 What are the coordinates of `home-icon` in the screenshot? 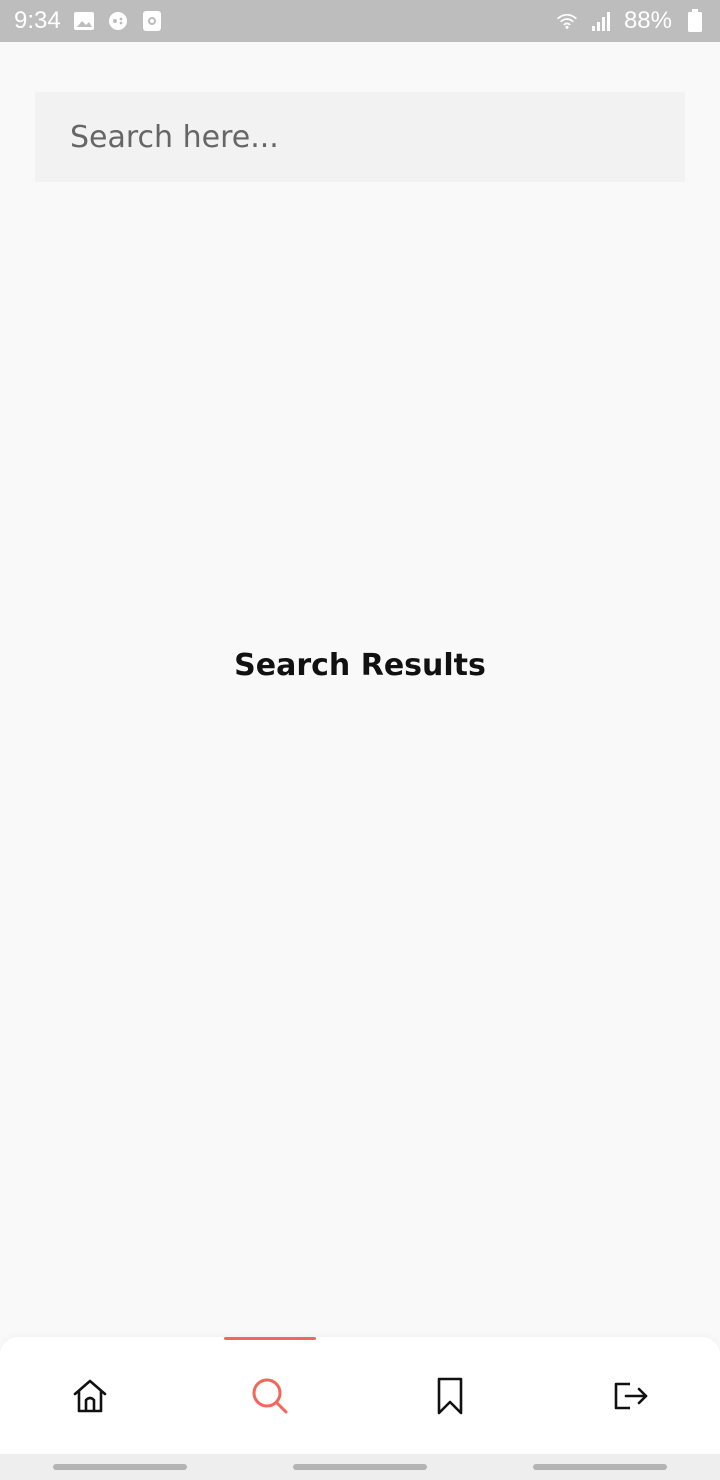 It's located at (90, 1396).